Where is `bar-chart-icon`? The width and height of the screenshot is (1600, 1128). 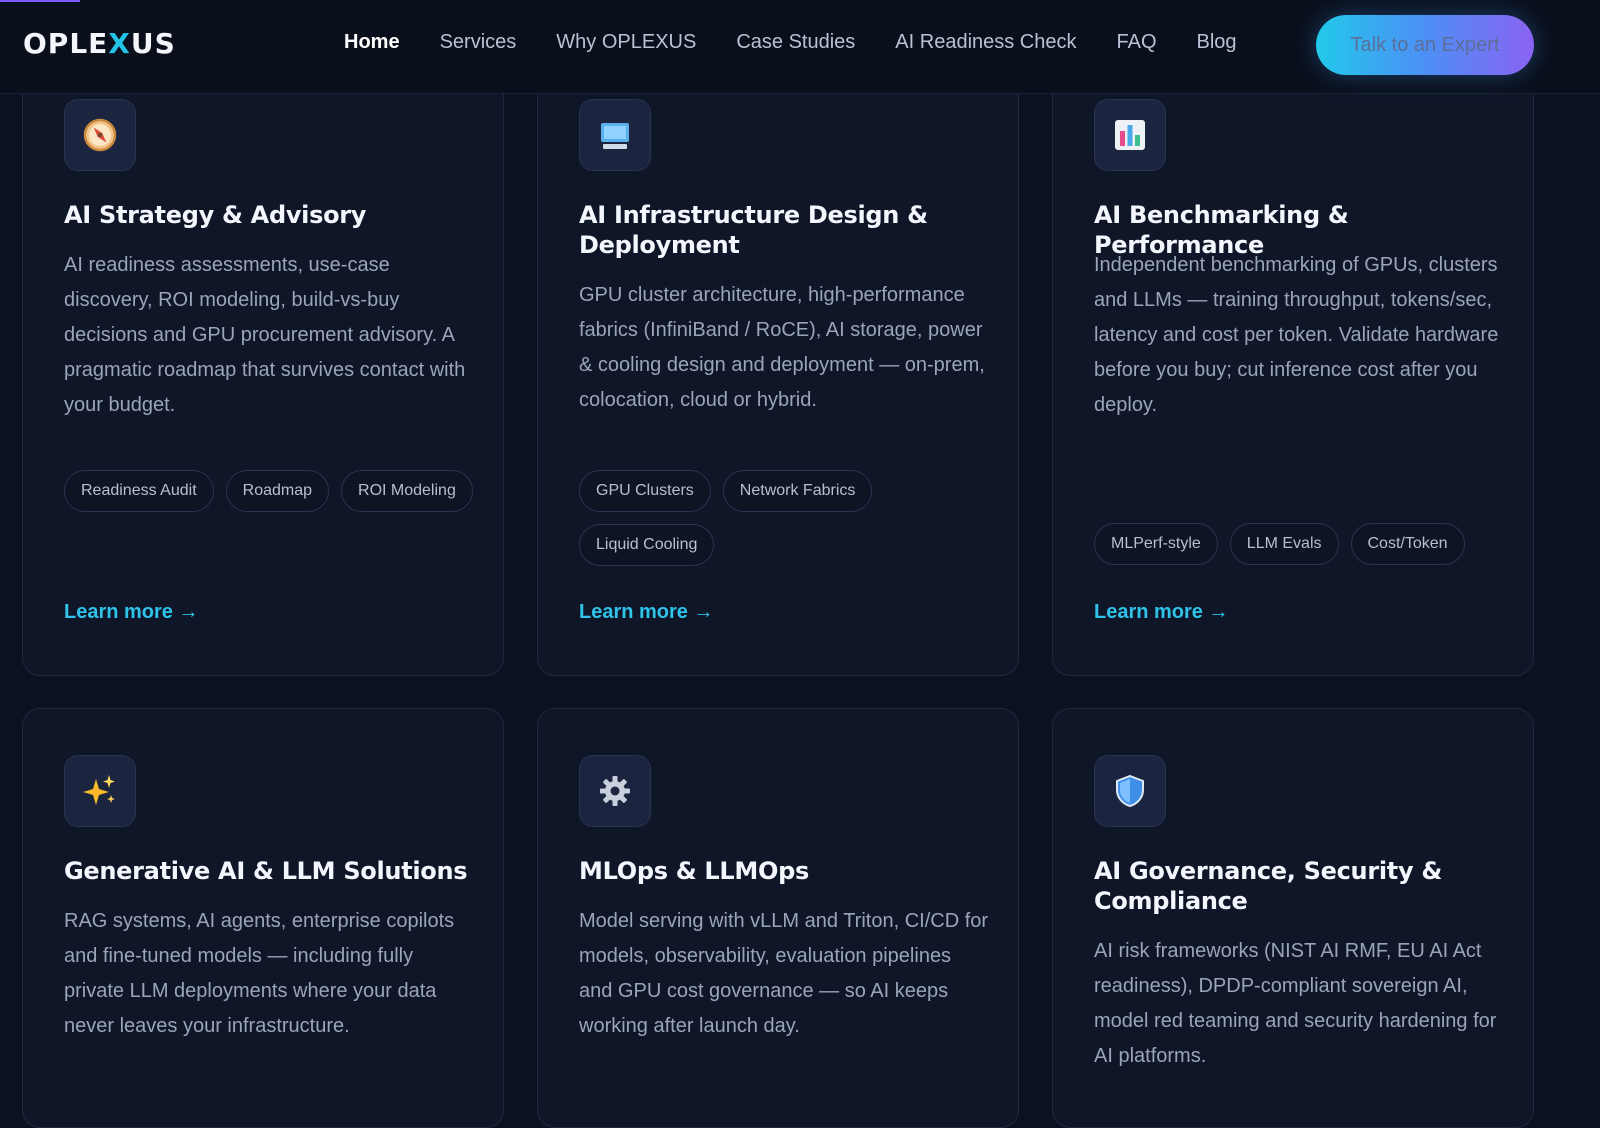
bar-chart-icon is located at coordinates (1130, 135).